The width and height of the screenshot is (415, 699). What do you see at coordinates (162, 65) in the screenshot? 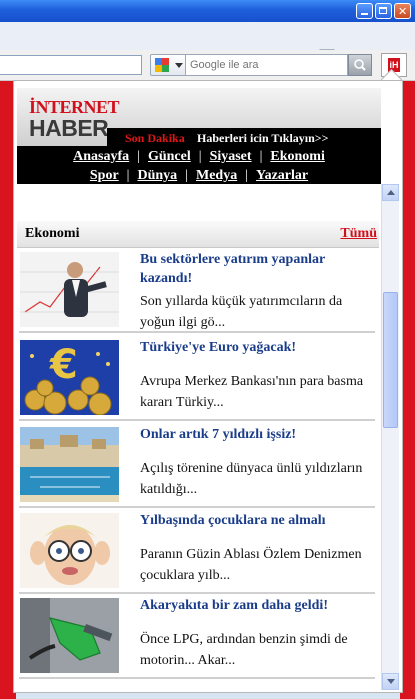
I see `google-icon` at bounding box center [162, 65].